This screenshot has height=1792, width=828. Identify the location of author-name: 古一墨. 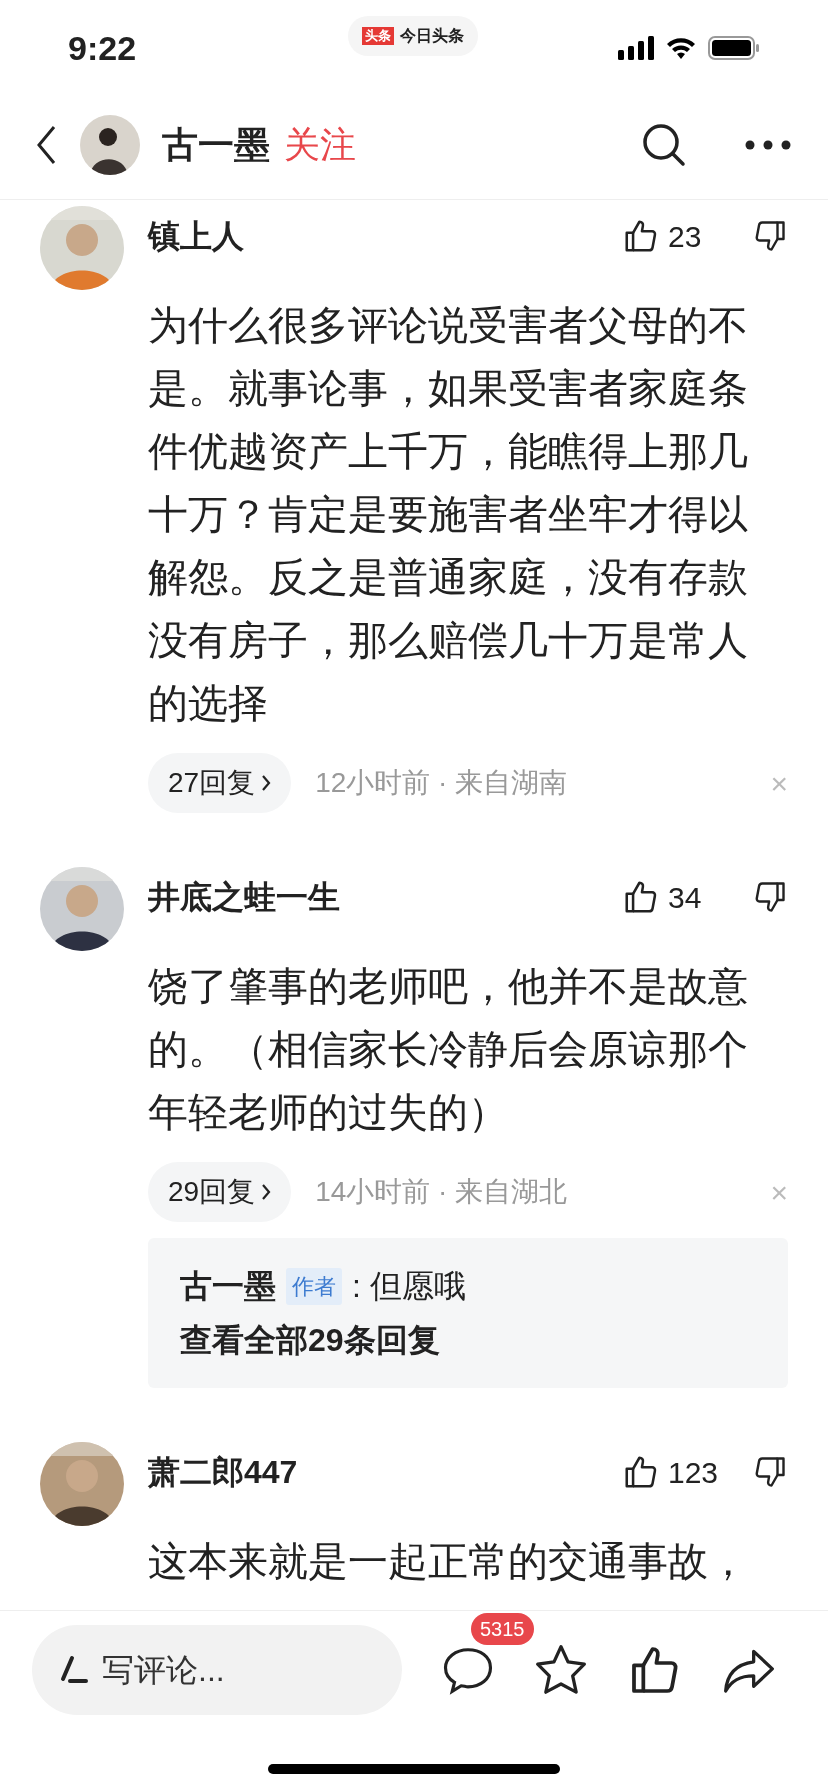
(216, 144).